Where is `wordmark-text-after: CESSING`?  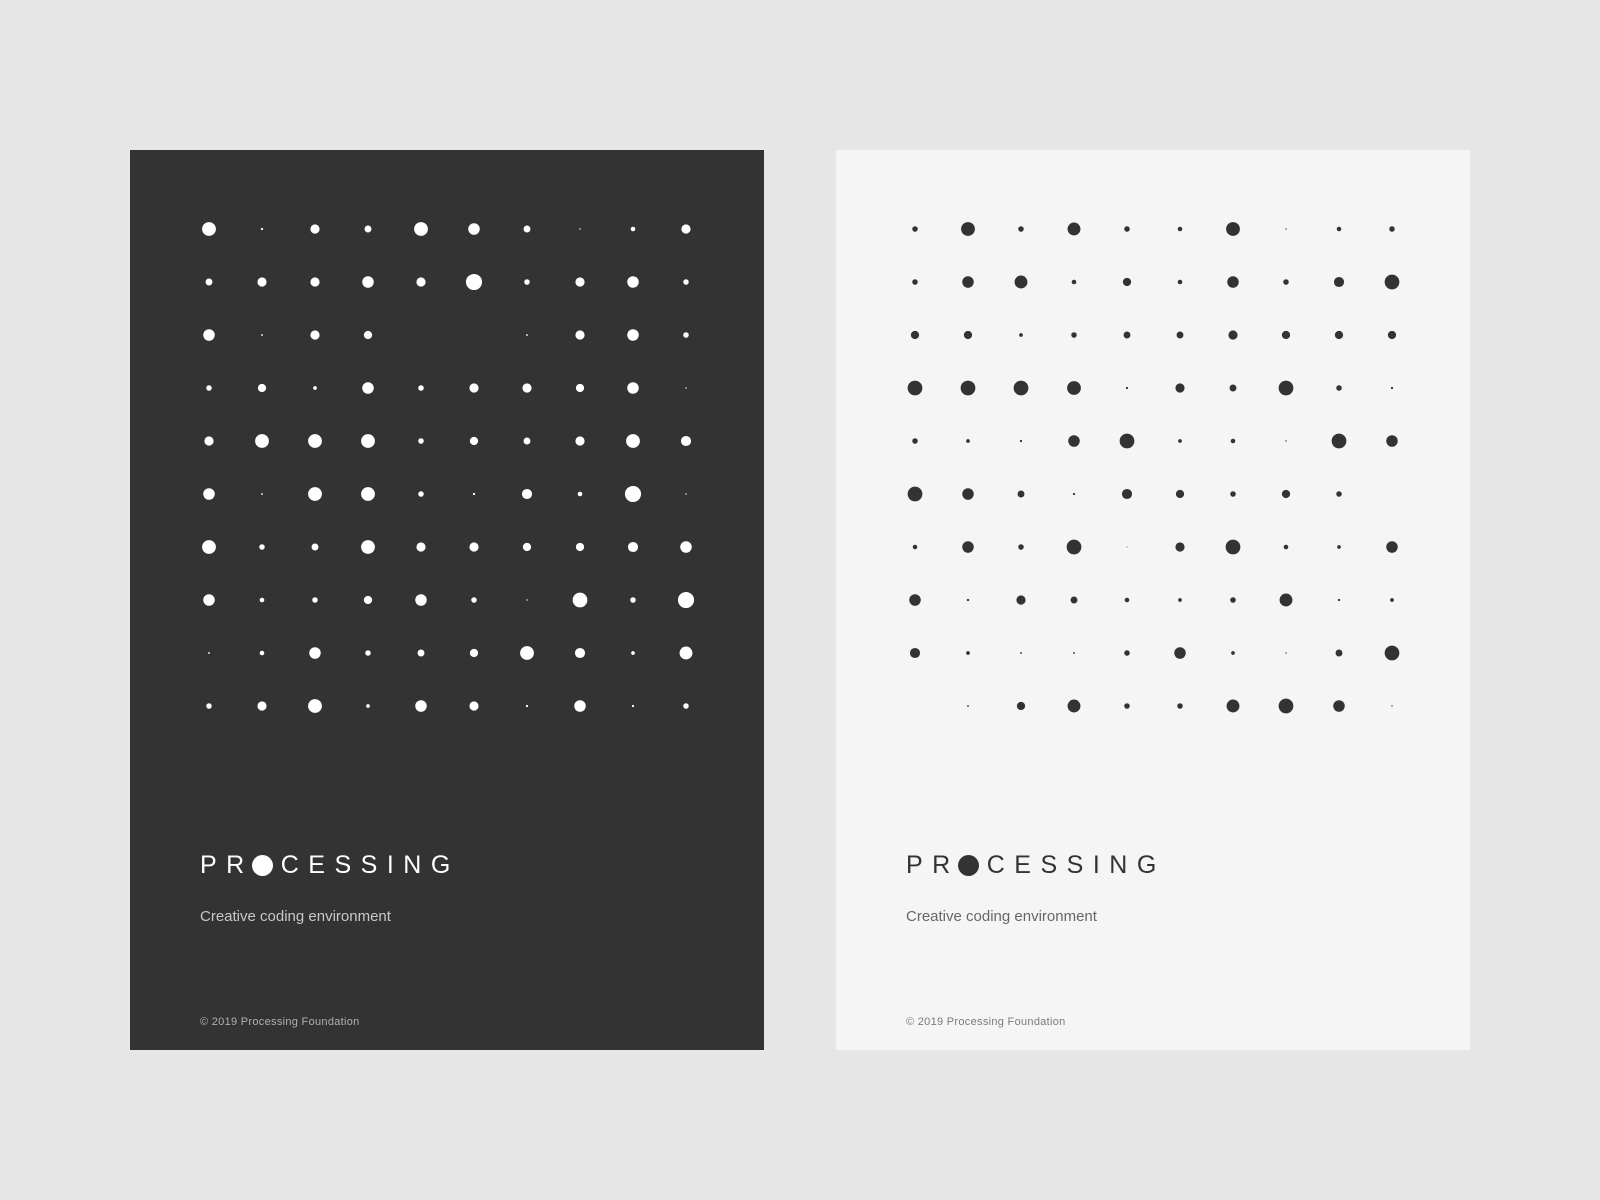
wordmark-text-after: CESSING is located at coordinates (1076, 864).